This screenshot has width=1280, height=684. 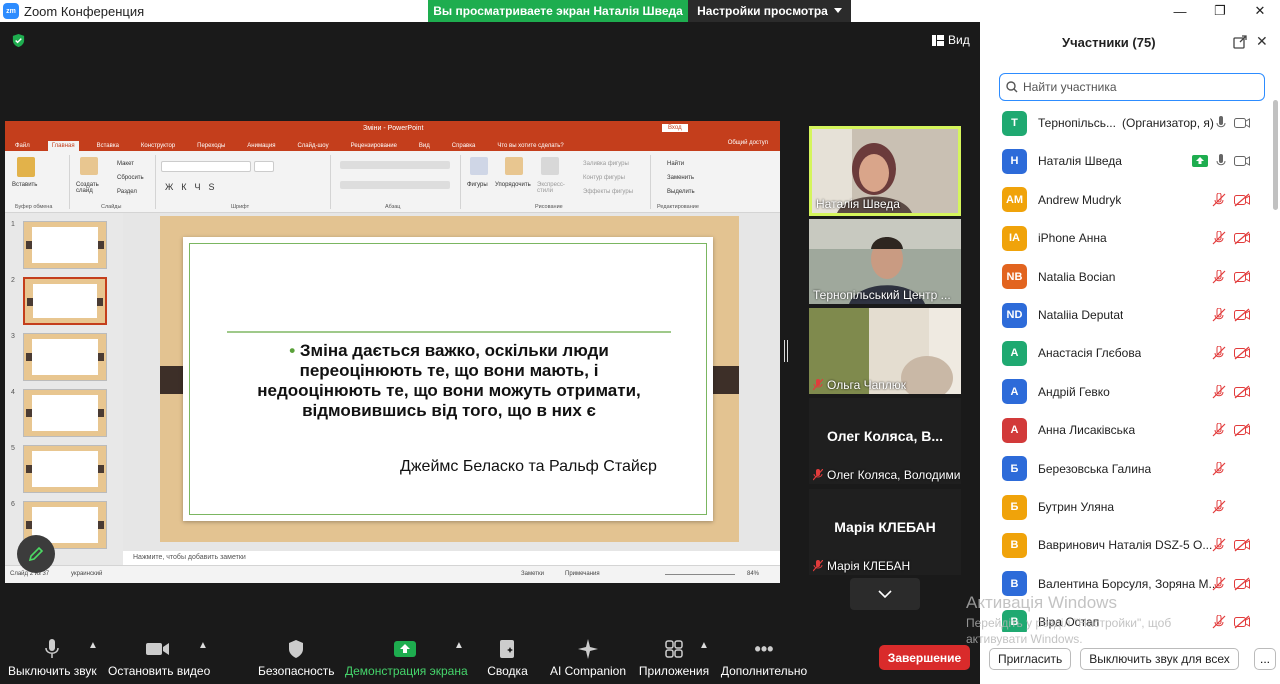 I want to click on ppt-group-slides: Слайды, so click(x=111, y=207).